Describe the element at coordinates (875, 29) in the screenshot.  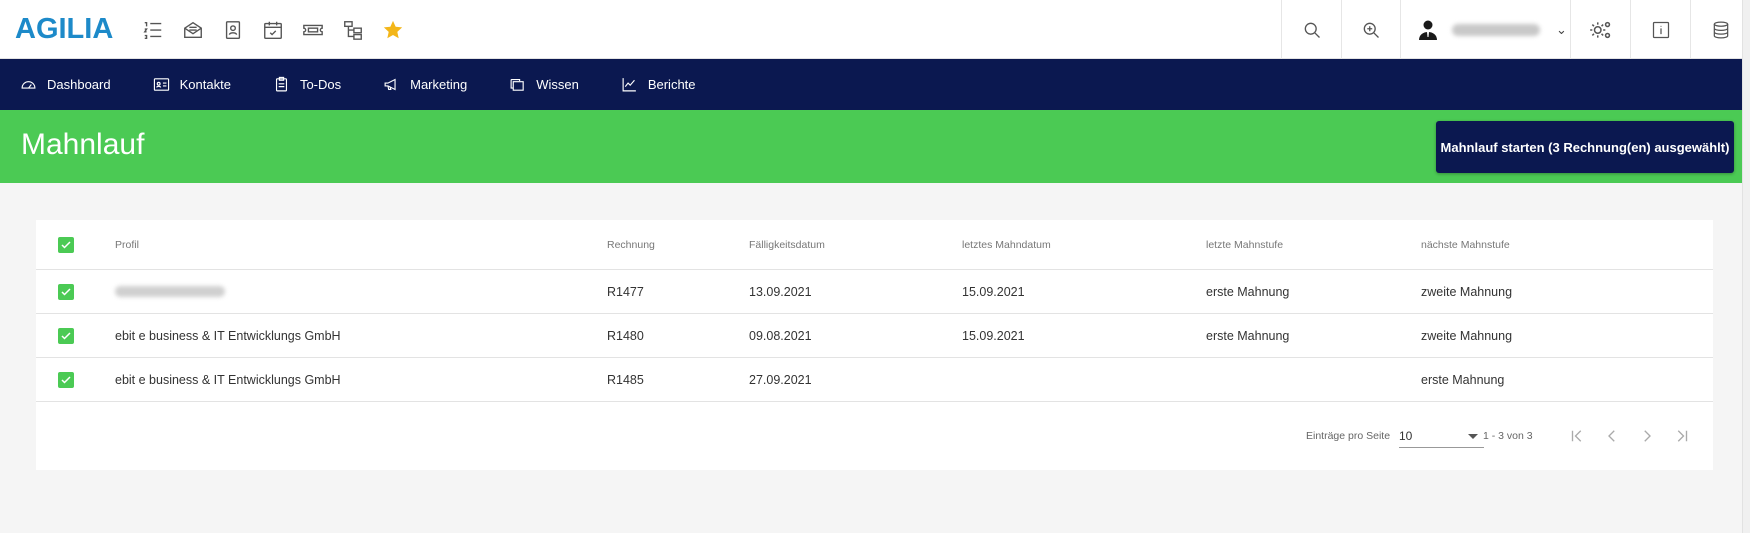
I see `top-bar: AGILIA ⌄` at that location.